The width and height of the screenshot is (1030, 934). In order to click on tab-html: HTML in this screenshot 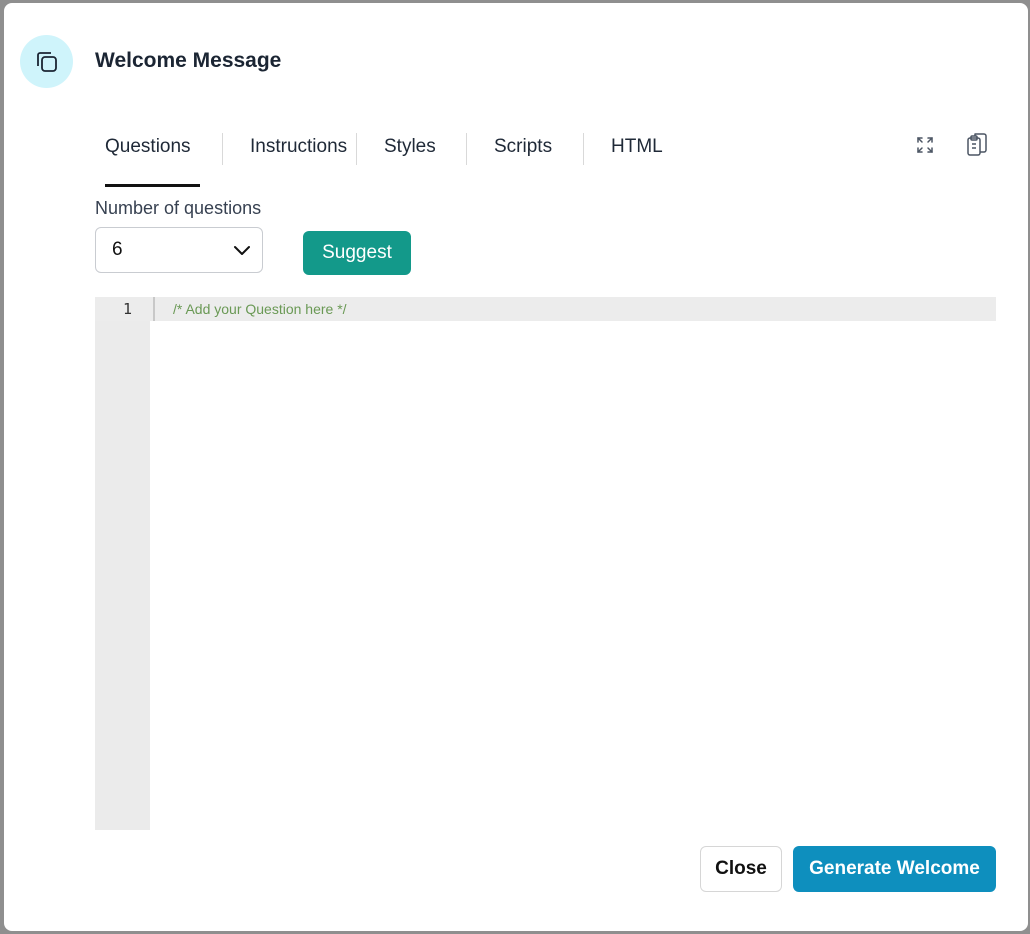, I will do `click(629, 156)`.